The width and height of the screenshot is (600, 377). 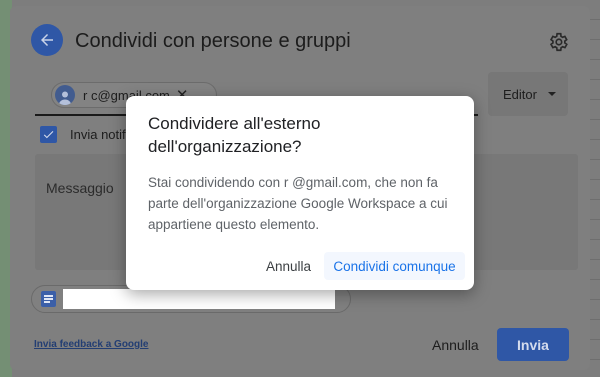 I want to click on cancel-button: Annulla, so click(x=455, y=345).